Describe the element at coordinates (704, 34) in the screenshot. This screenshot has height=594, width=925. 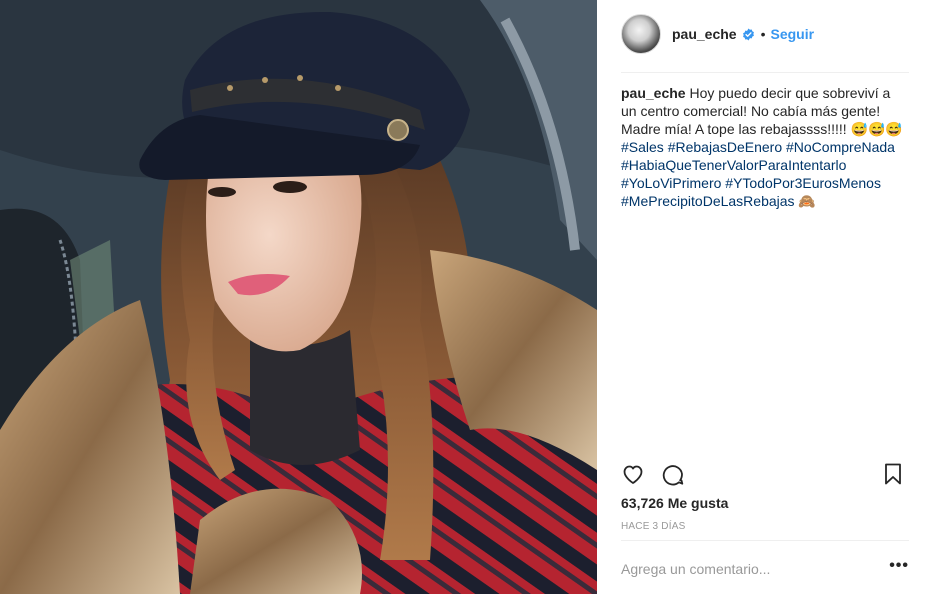
I see `username: pau_eche` at that location.